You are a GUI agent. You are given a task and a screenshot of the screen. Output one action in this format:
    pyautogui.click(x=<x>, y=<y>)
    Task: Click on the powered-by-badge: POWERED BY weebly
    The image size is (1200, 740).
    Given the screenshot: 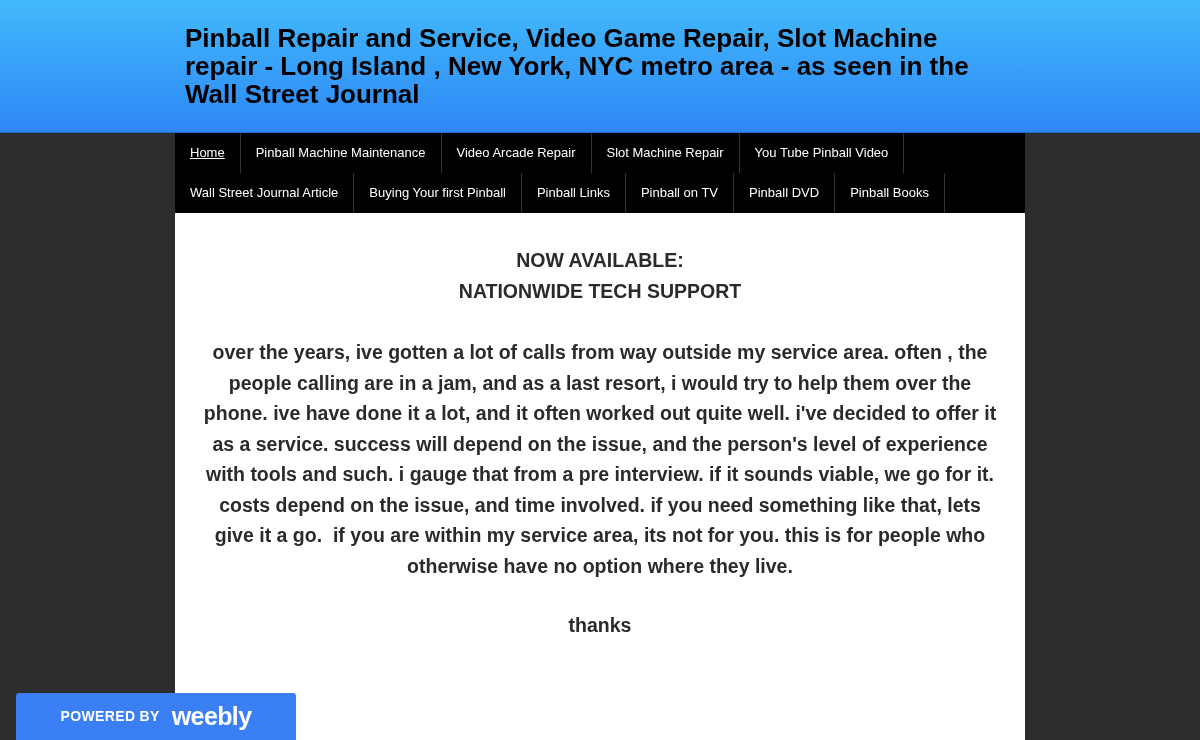 What is the action you would take?
    pyautogui.click(x=156, y=716)
    